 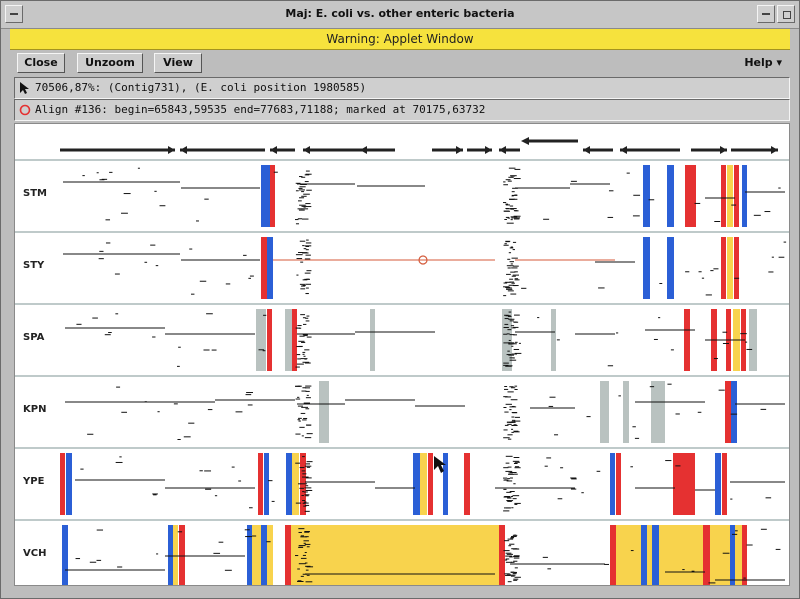 What do you see at coordinates (34, 337) in the screenshot?
I see `track-label: SPA` at bounding box center [34, 337].